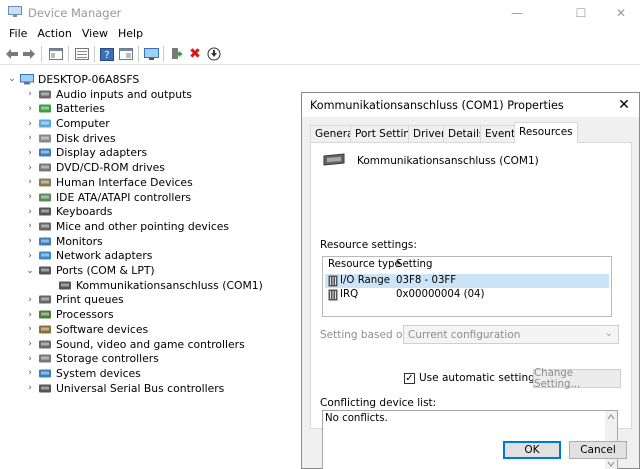 Image resolution: width=640 pixels, height=469 pixels. Describe the element at coordinates (176, 54) in the screenshot. I see `update-driver-button` at that location.